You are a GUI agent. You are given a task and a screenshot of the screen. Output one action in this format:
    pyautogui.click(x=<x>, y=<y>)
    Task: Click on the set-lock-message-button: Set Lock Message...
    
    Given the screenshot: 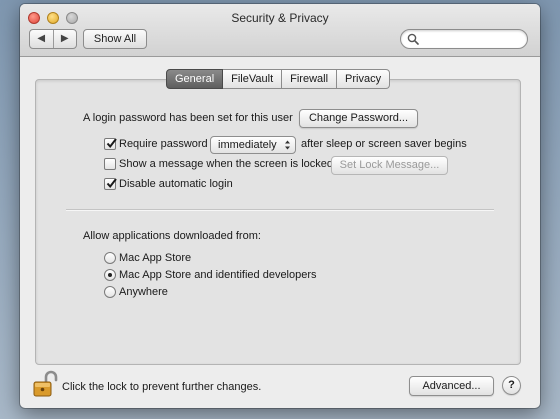 What is the action you would take?
    pyautogui.click(x=389, y=165)
    